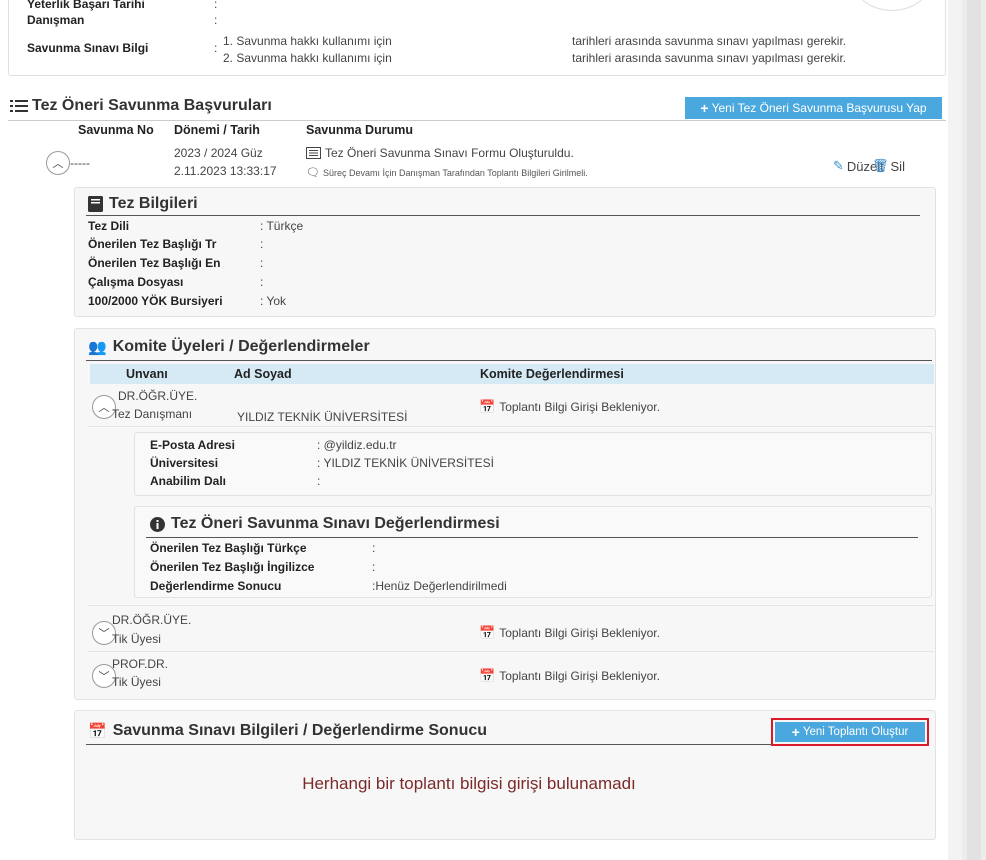 This screenshot has height=860, width=986. Describe the element at coordinates (307, 41) in the screenshot. I see `info-line1-start: 1. Savunma hakkı kullanımı için` at that location.